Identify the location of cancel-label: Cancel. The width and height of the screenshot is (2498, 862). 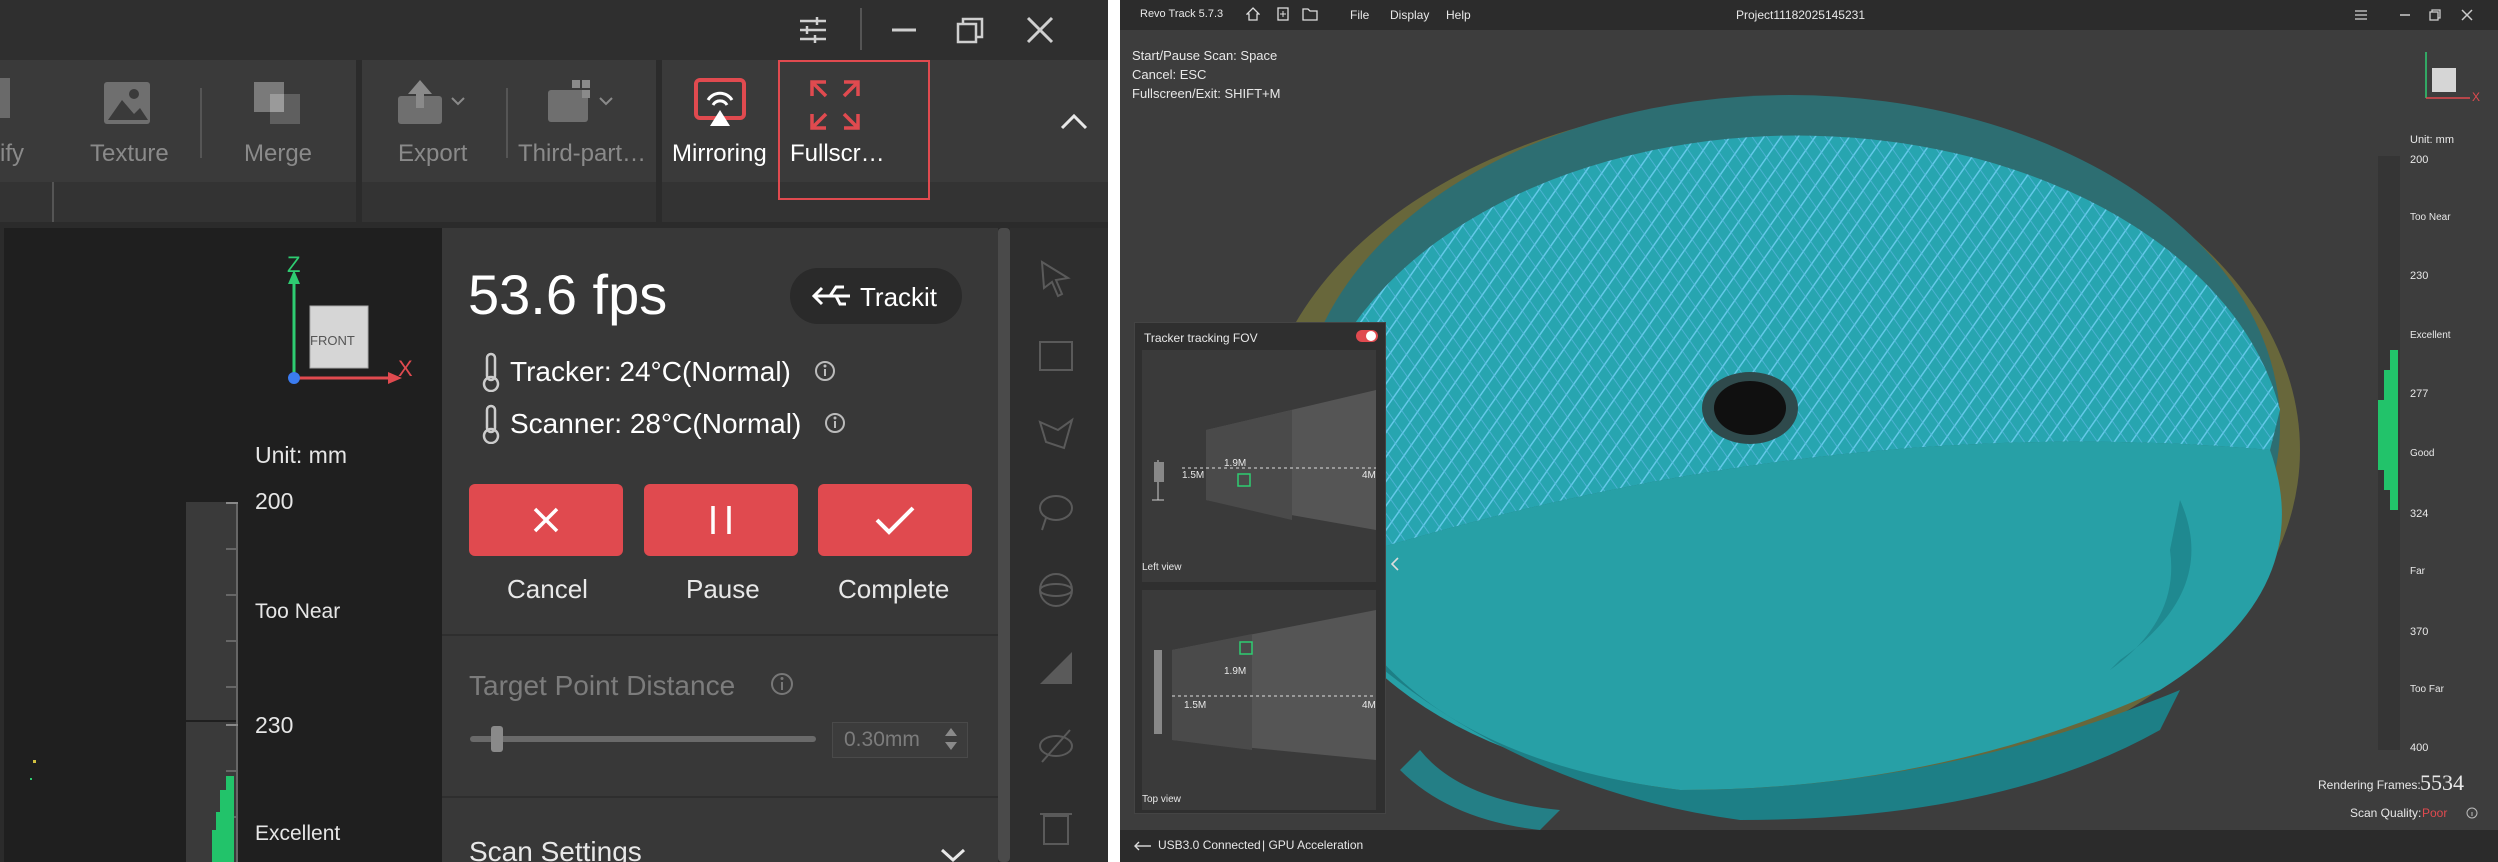
(547, 589).